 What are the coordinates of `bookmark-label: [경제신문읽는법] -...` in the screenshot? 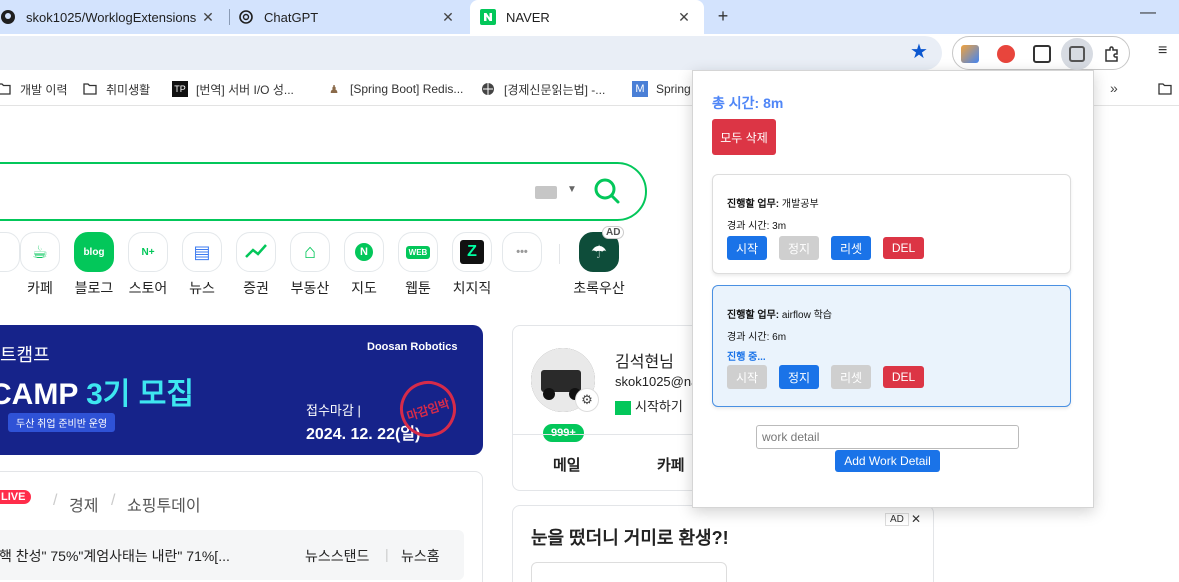 It's located at (555, 89).